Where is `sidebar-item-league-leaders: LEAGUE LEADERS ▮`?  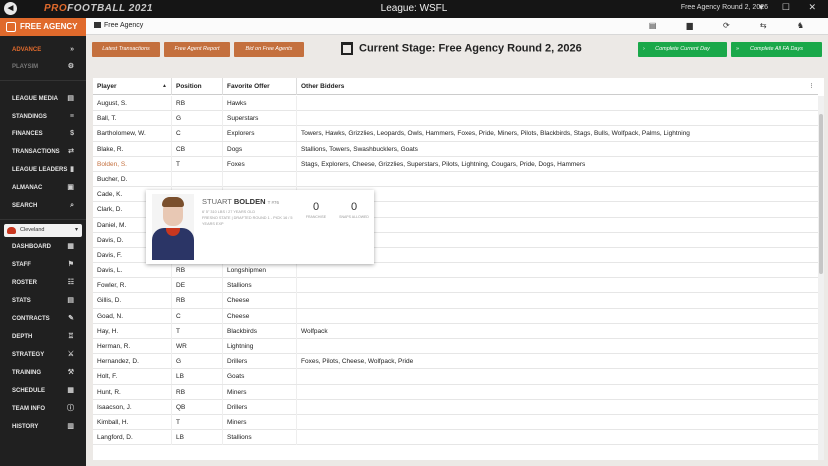 sidebar-item-league-leaders: LEAGUE LEADERS ▮ is located at coordinates (43, 170).